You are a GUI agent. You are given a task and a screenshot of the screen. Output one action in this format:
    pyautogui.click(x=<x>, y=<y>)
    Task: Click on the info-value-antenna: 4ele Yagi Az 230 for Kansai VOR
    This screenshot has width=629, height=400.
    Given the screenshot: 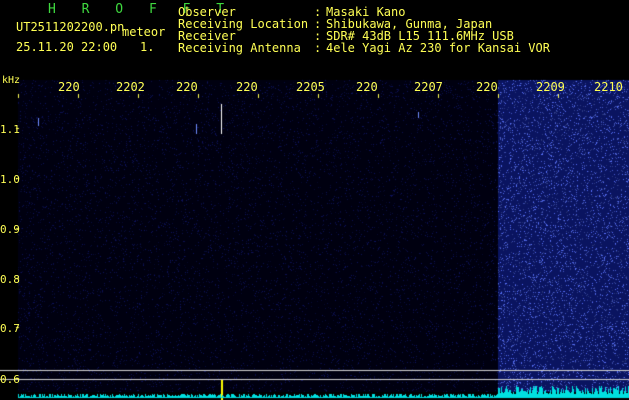 What is the action you would take?
    pyautogui.click(x=438, y=48)
    